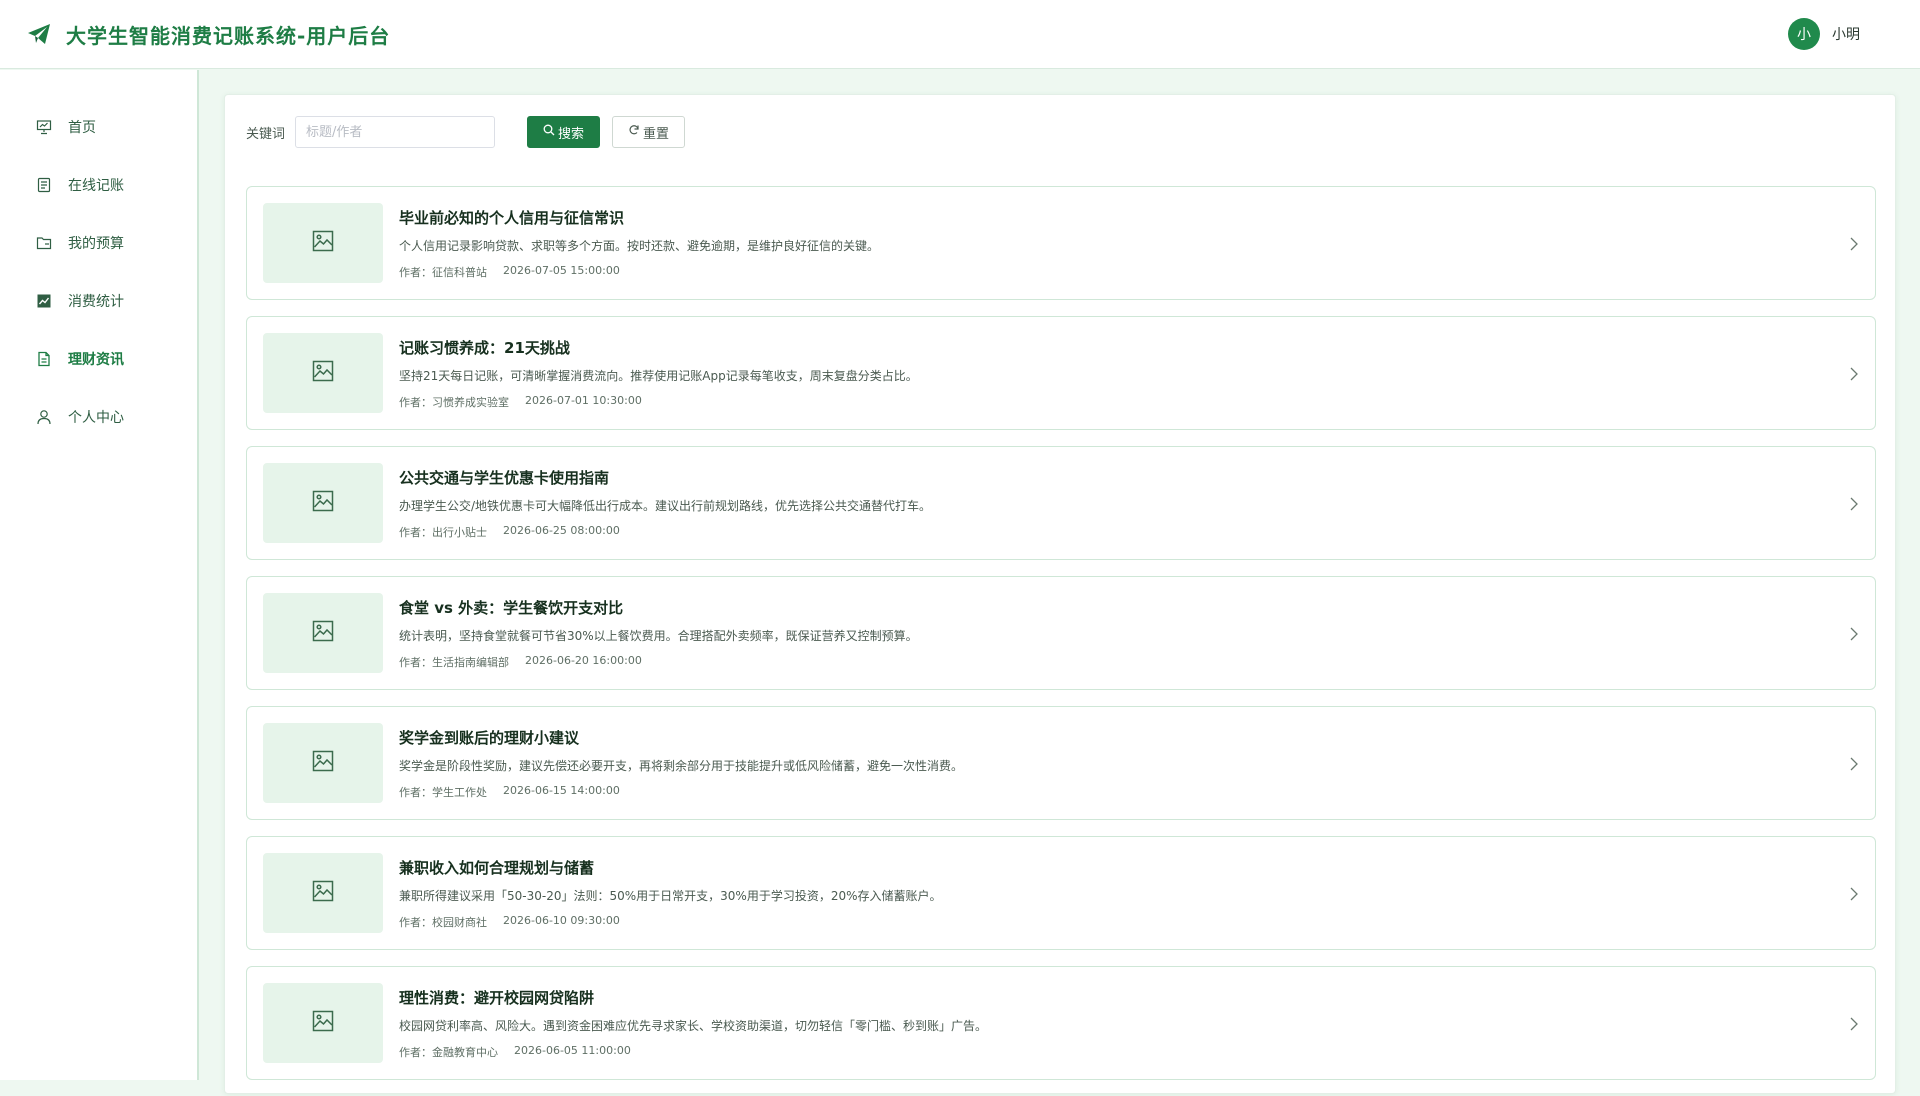 Image resolution: width=1920 pixels, height=1096 pixels. I want to click on sidebar-item-label: 个人中心, so click(96, 418).